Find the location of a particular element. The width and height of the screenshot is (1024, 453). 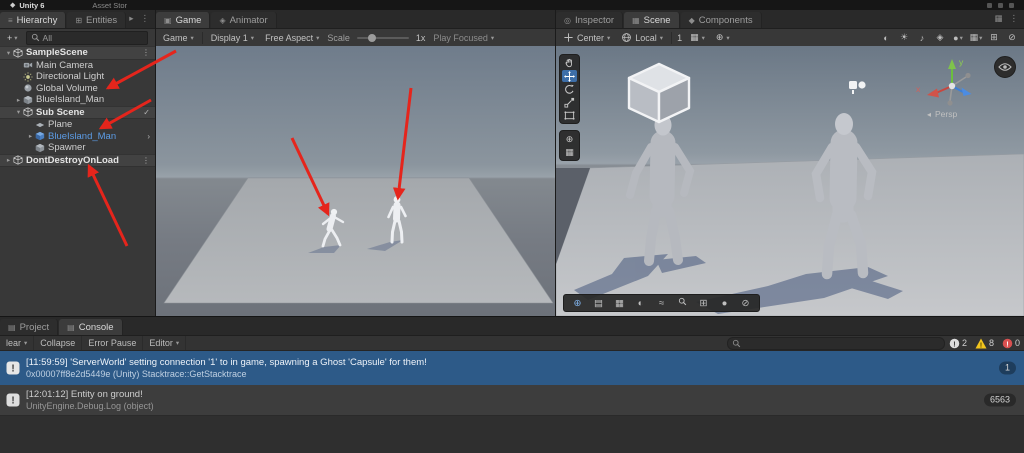

search-icon is located at coordinates (682, 303).